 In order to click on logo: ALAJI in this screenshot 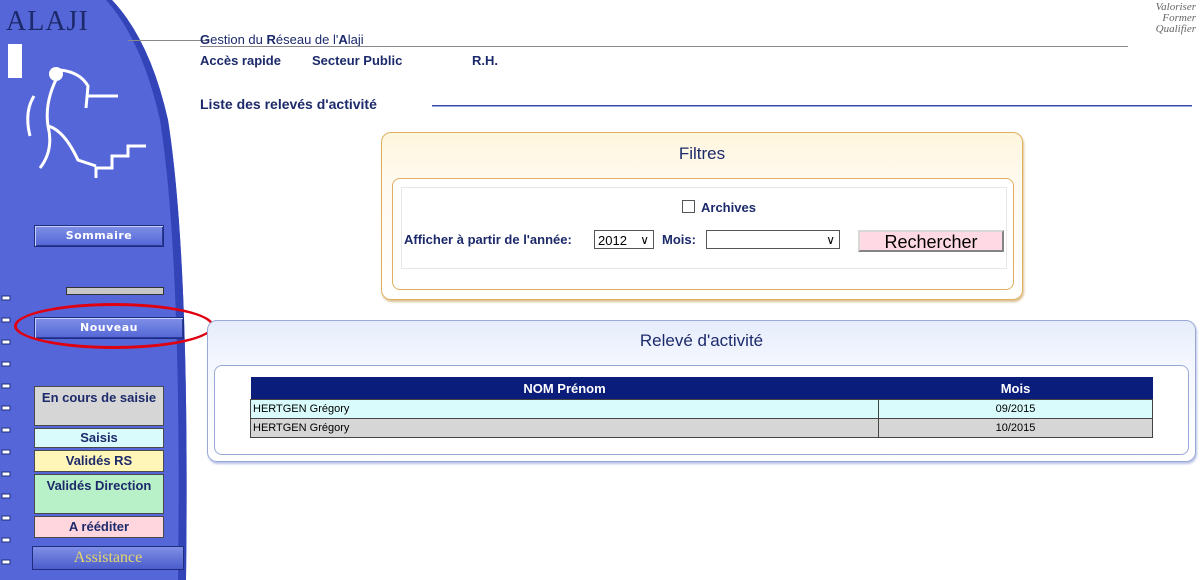, I will do `click(47, 21)`.